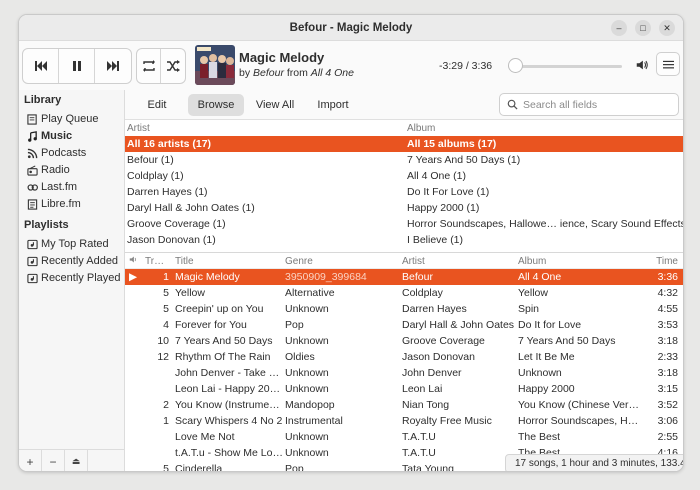  Describe the element at coordinates (265, 144) in the screenshot. I see `artist-list-item: All 16 artists (17)` at that location.